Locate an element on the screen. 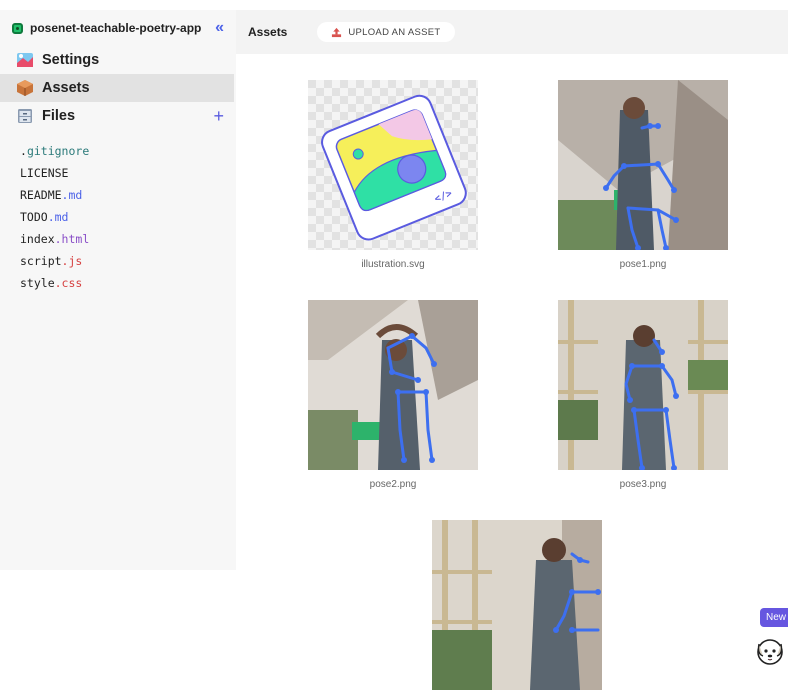 The width and height of the screenshot is (788, 699). new-badge: New is located at coordinates (774, 617).